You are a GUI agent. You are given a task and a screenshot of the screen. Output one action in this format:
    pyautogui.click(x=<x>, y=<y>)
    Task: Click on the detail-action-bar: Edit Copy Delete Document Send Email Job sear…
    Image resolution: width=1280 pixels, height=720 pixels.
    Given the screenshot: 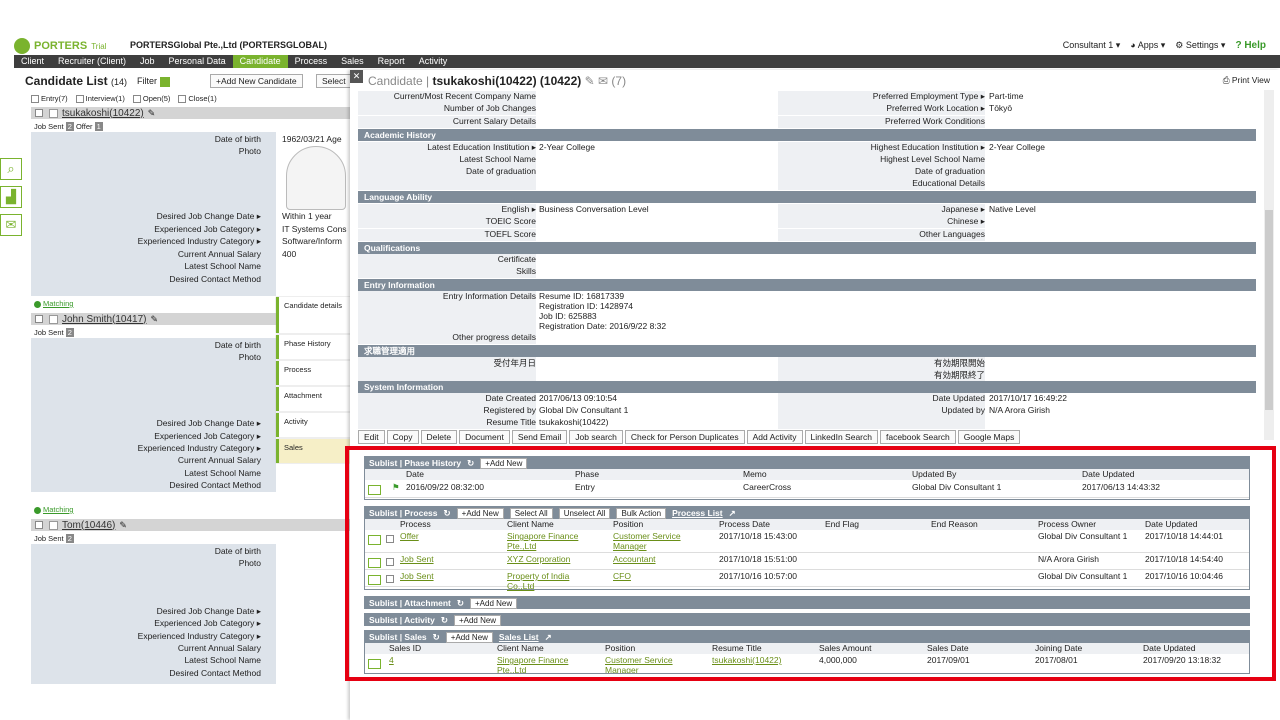 What is the action you would take?
    pyautogui.click(x=689, y=437)
    